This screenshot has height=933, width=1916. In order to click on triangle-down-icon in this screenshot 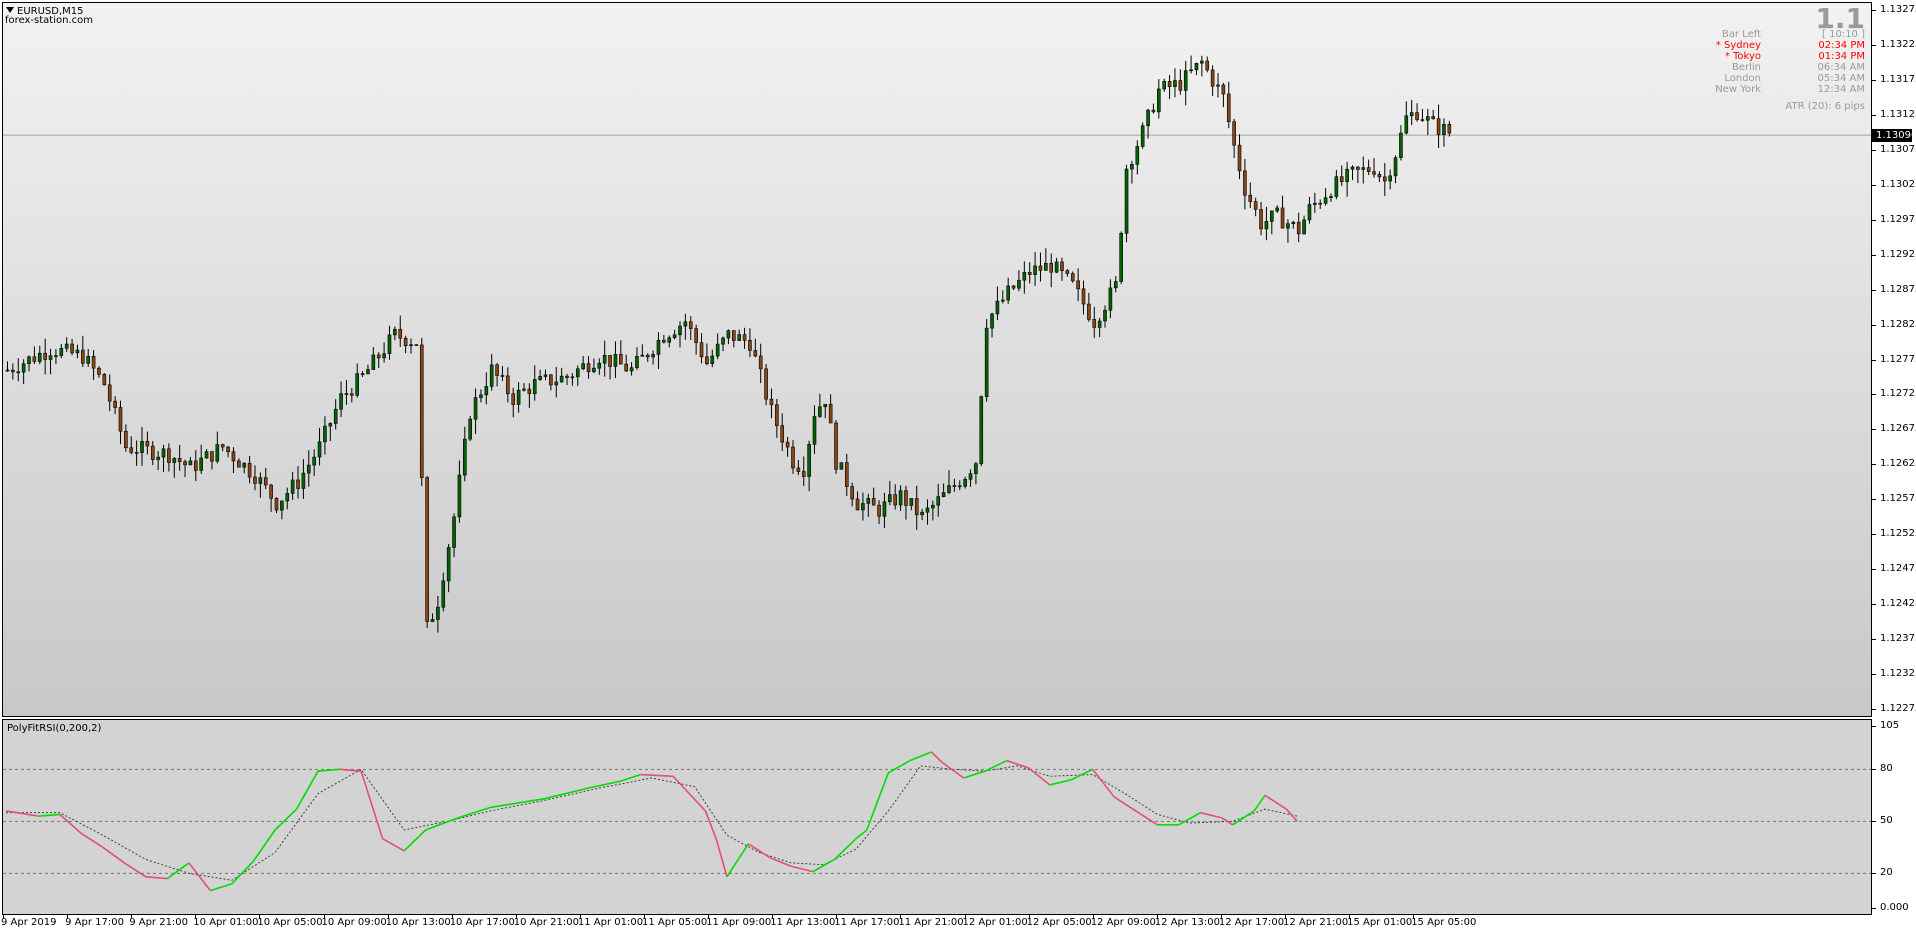, I will do `click(10, 10)`.